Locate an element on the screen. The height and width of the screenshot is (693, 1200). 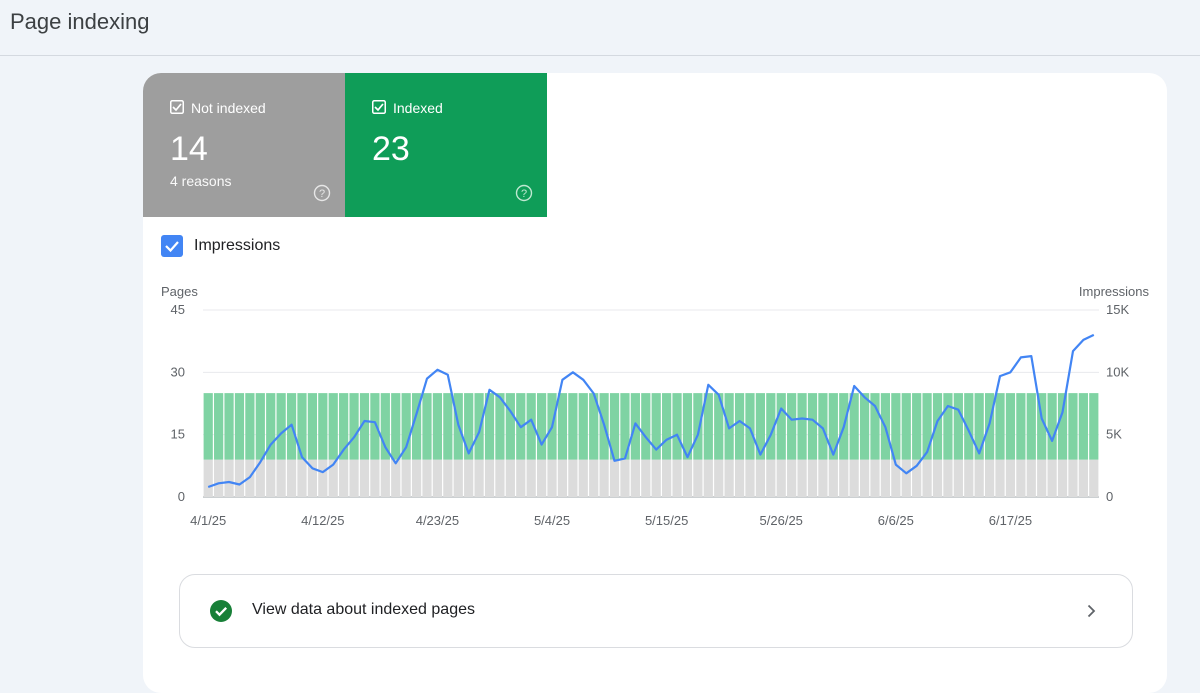
left-tick-label: 45 is located at coordinates (178, 309).